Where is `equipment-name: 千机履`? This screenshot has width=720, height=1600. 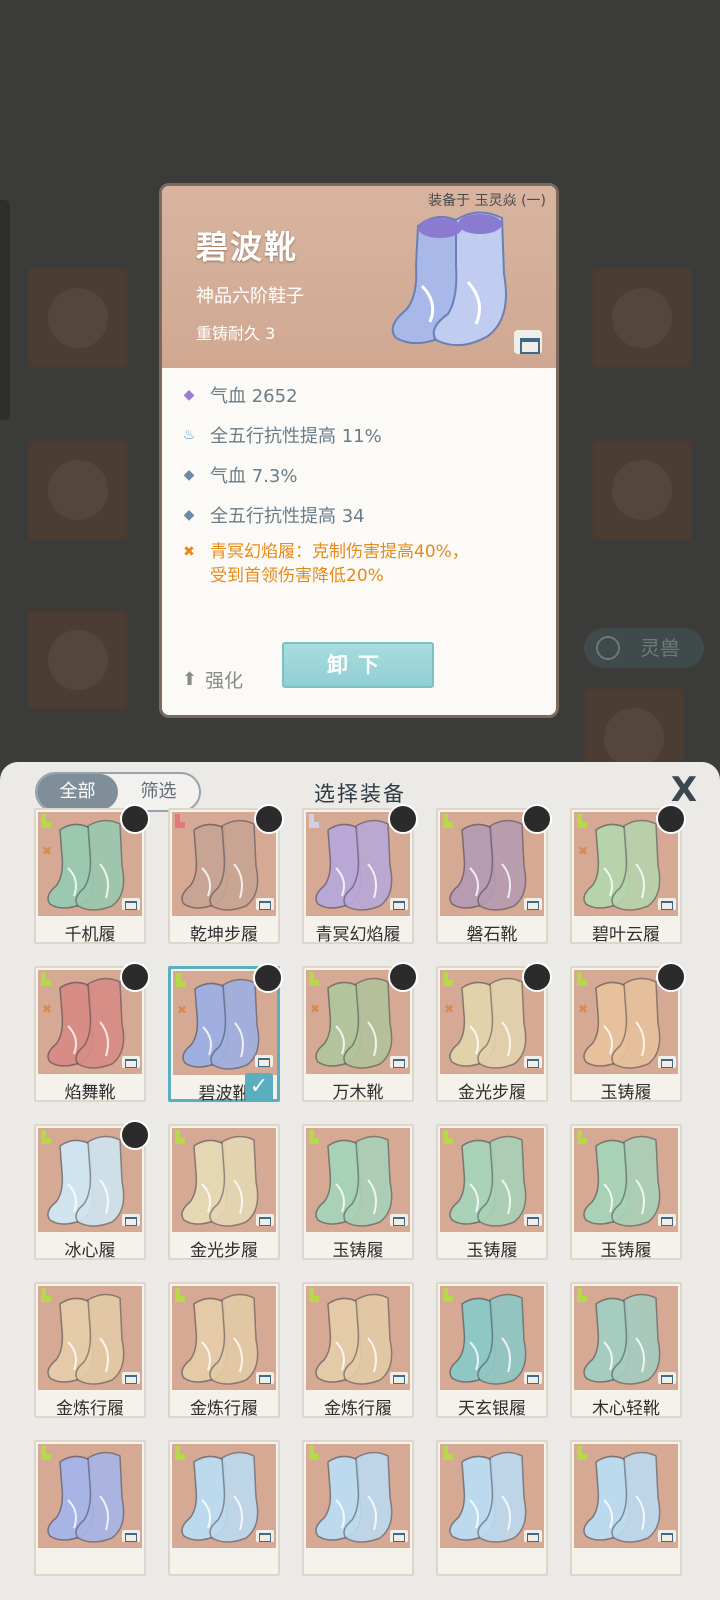
equipment-name: 千机履 is located at coordinates (90, 935).